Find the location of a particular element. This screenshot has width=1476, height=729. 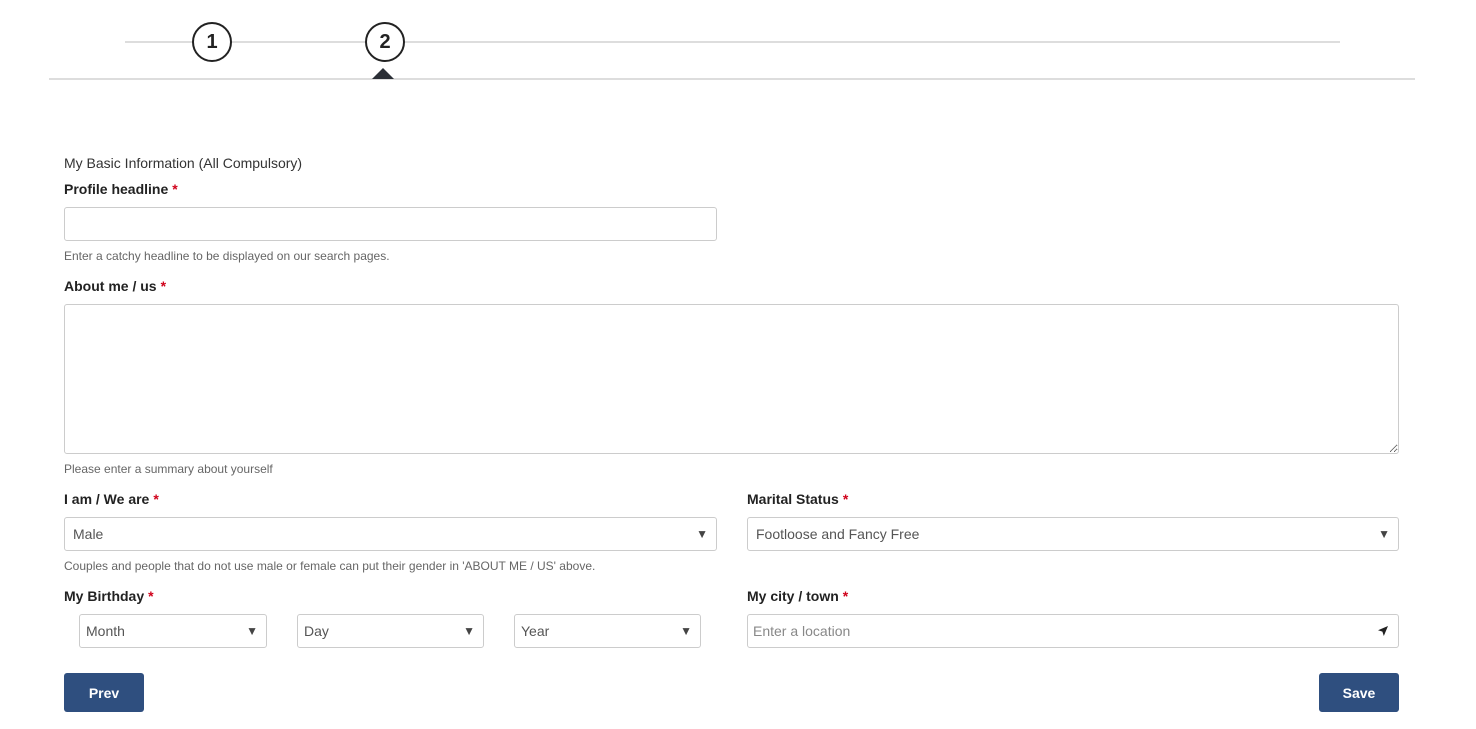

step-1-button: 1 is located at coordinates (212, 42).